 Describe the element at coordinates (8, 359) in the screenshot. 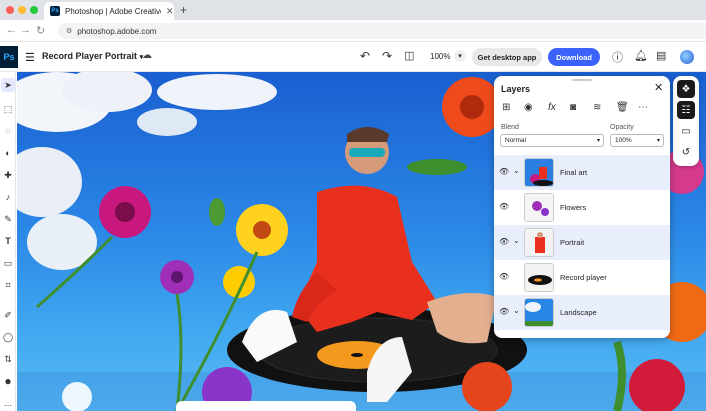

I see `color-swap-arrows-icon: ⇅` at that location.